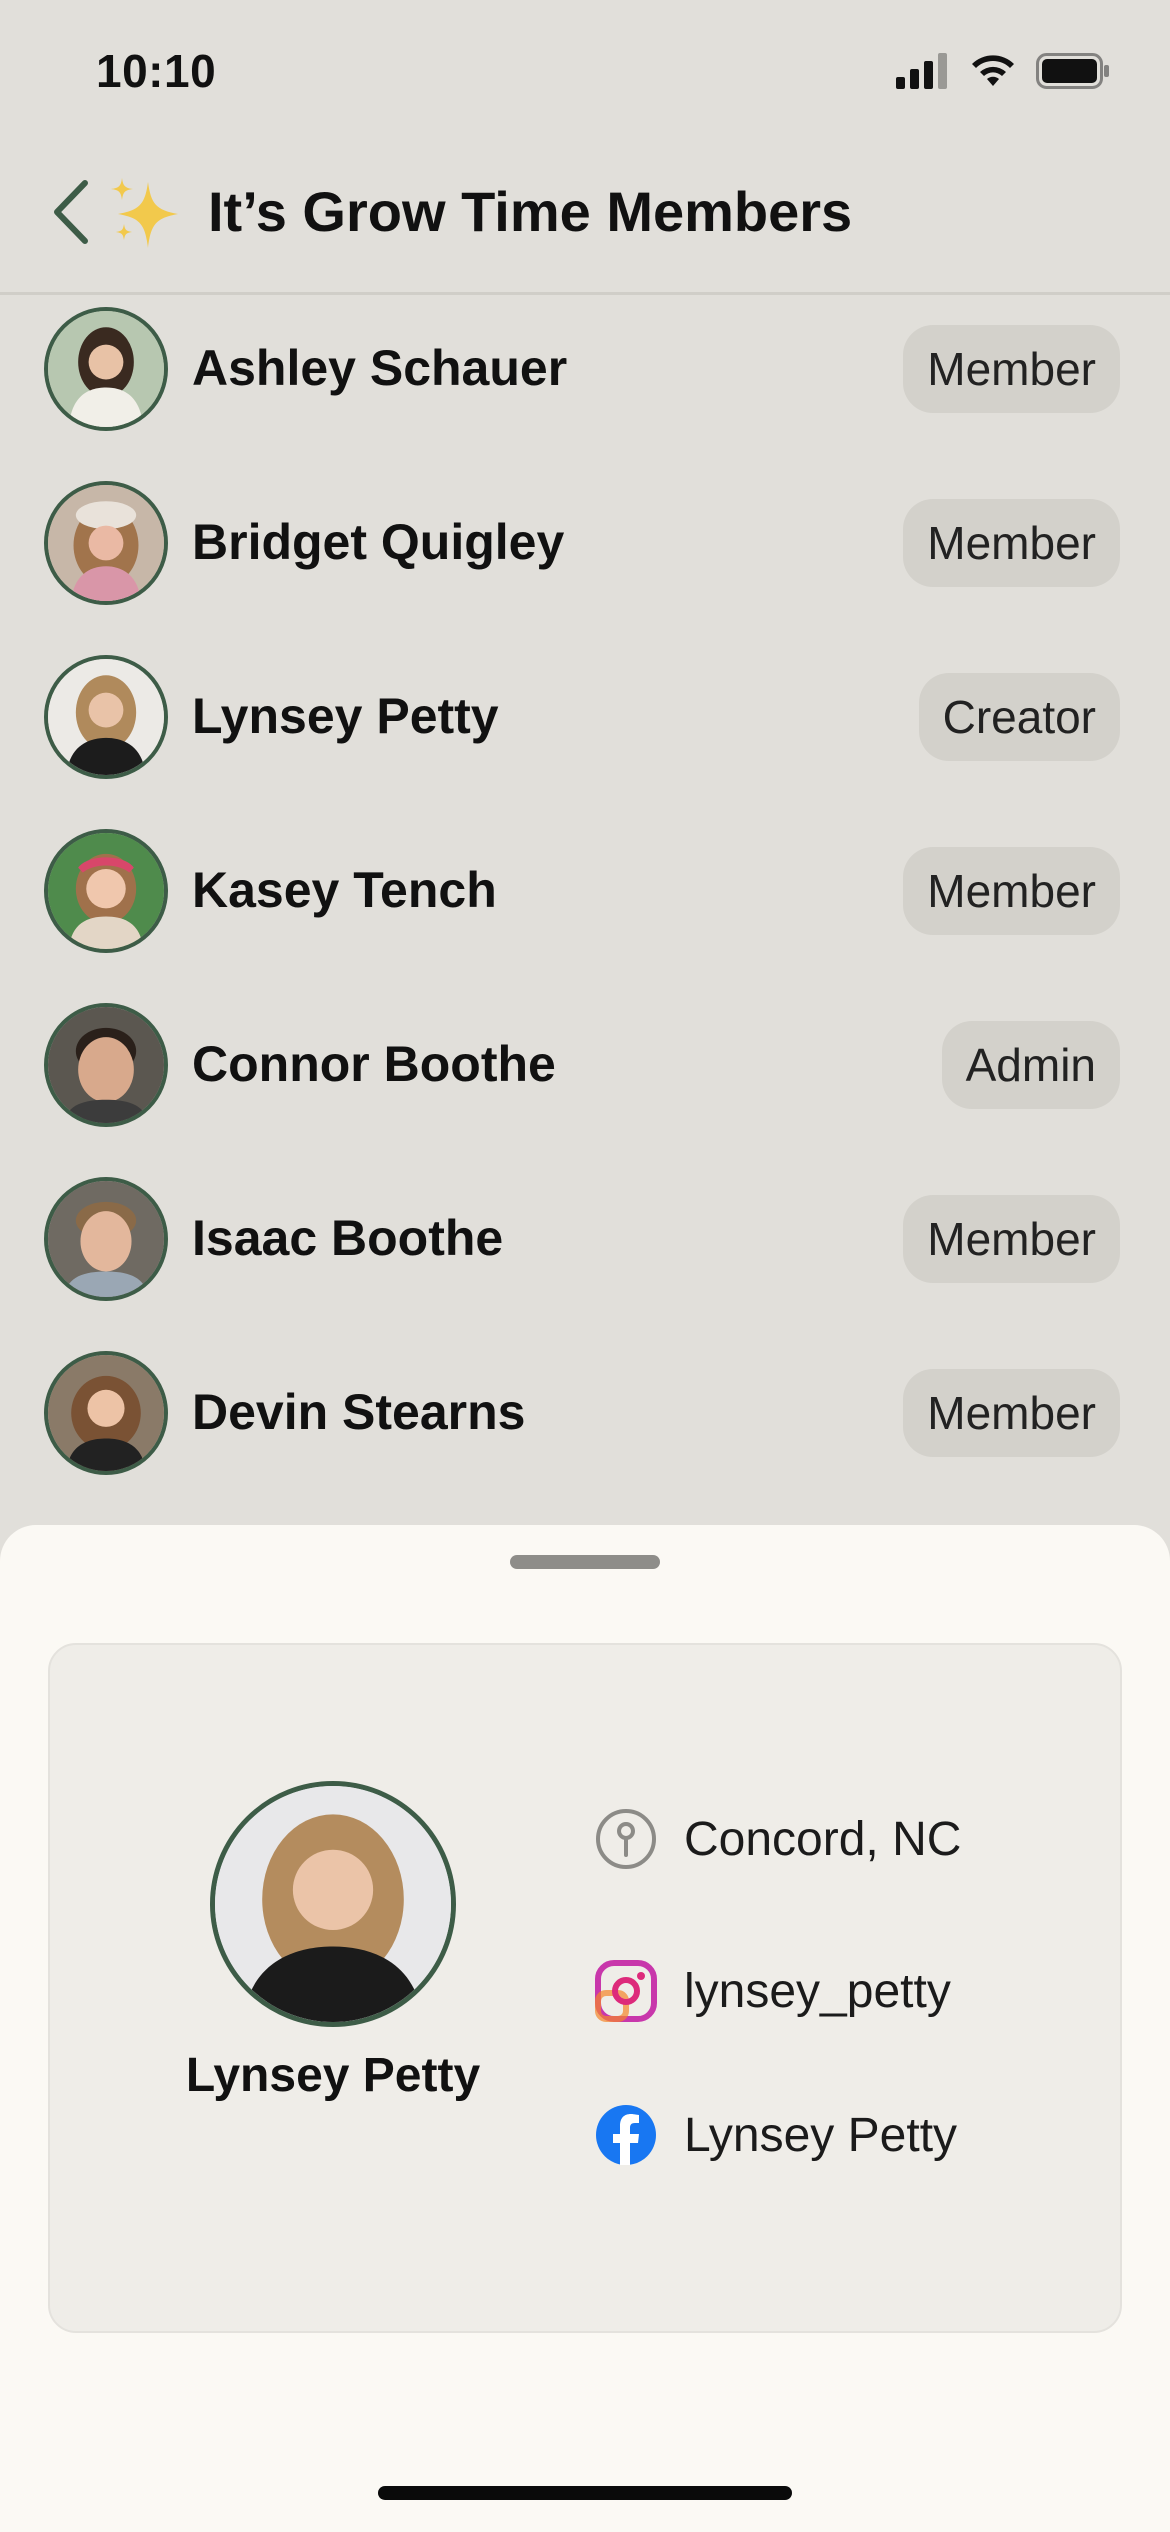 The width and height of the screenshot is (1170, 2532). What do you see at coordinates (626, 1839) in the screenshot?
I see `map-pin-icon` at bounding box center [626, 1839].